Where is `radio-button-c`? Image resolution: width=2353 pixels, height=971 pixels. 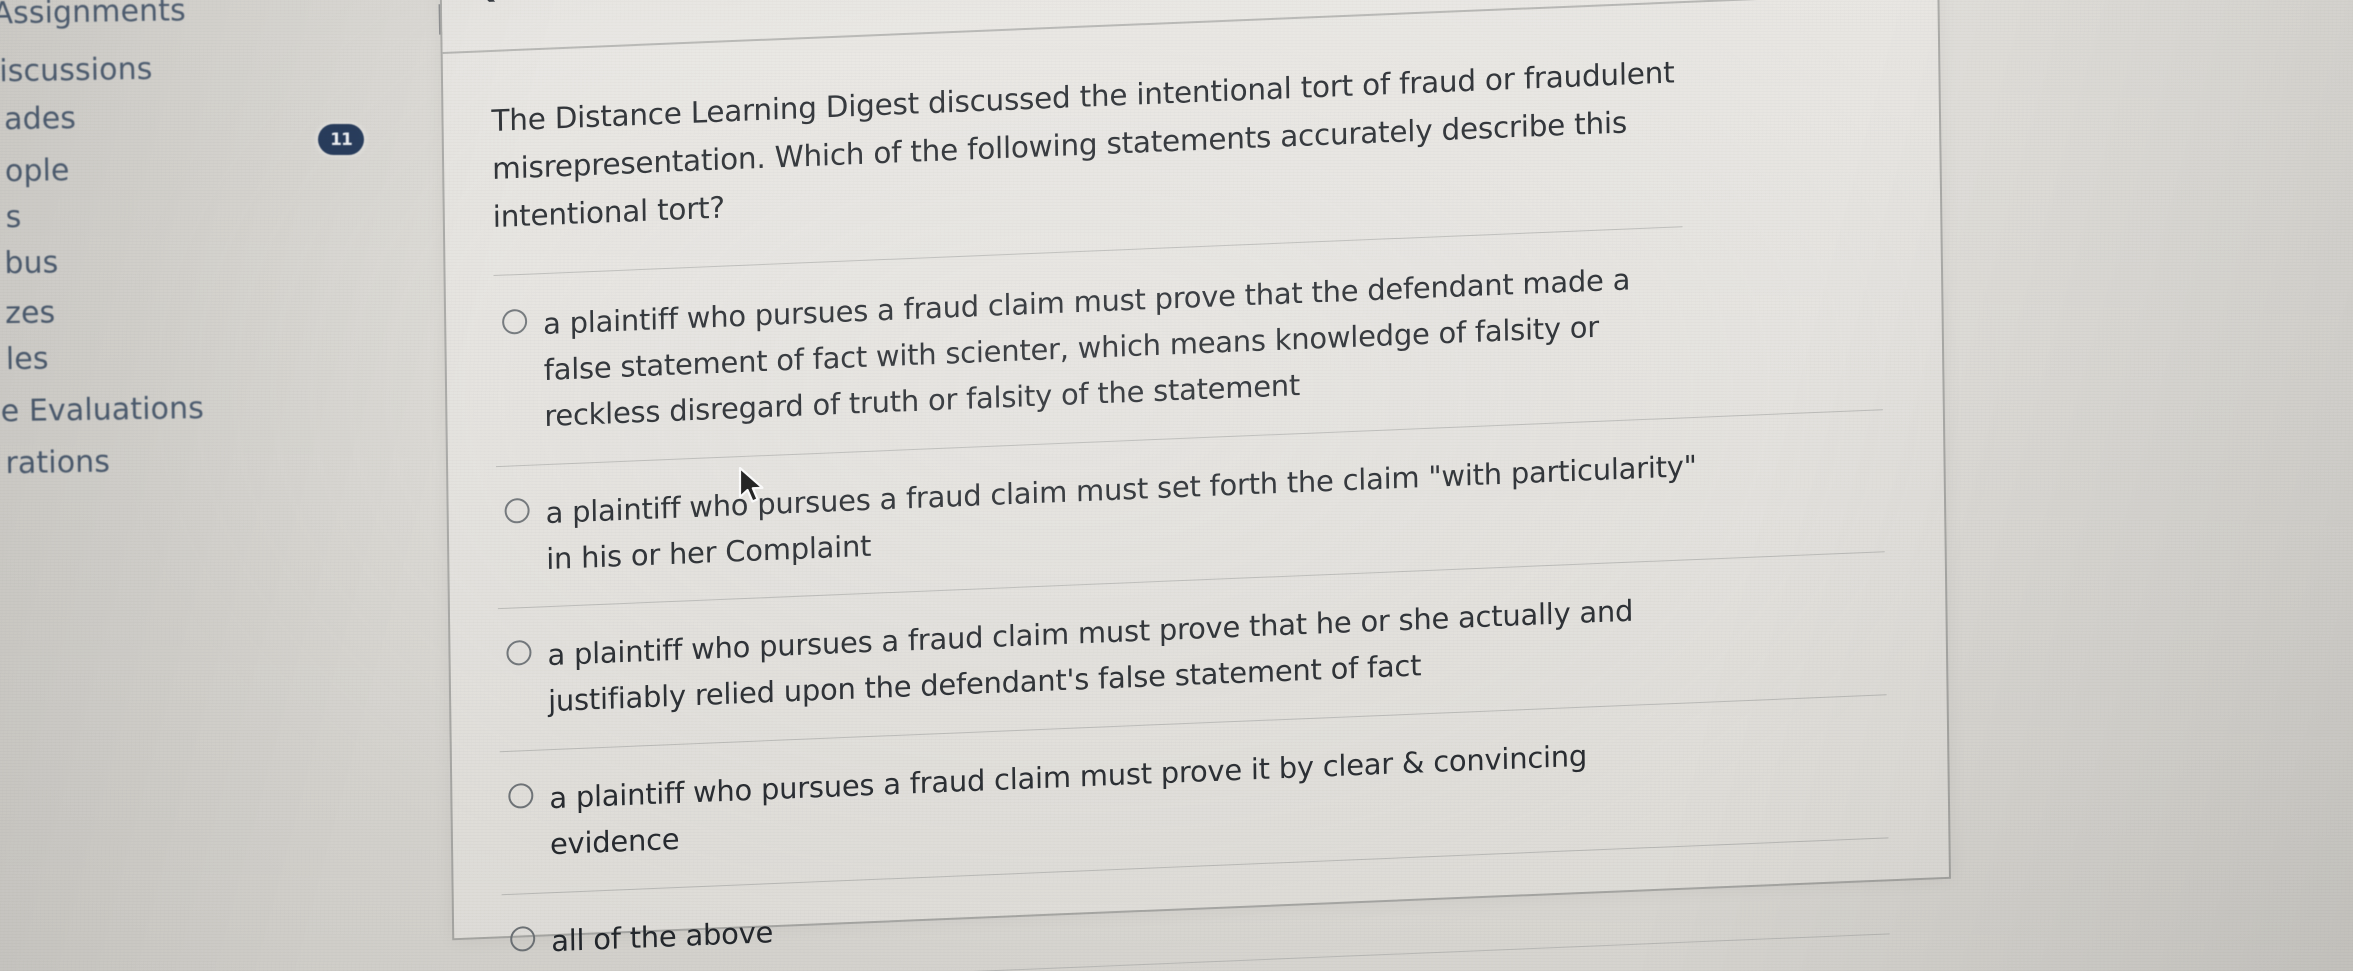 radio-button-c is located at coordinates (519, 653).